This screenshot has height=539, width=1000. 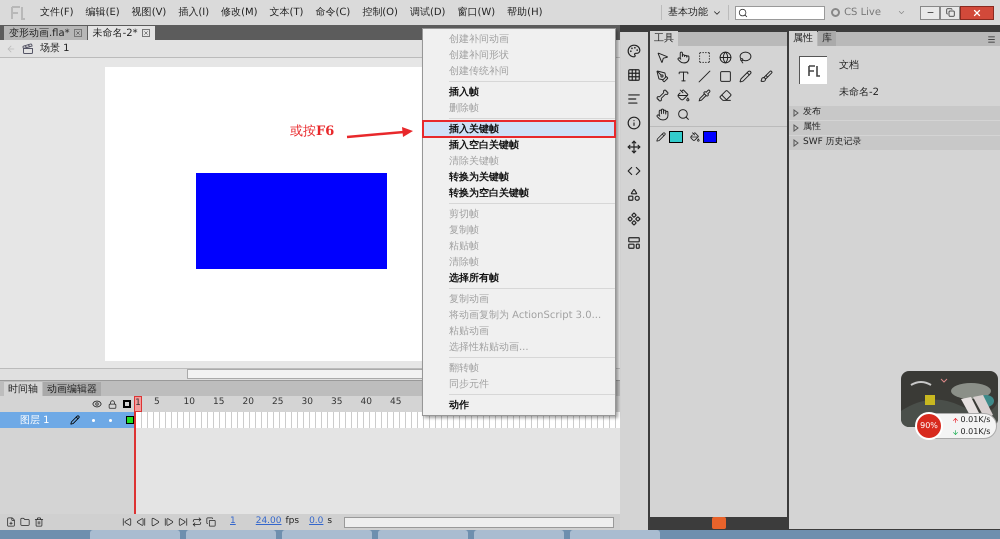 What do you see at coordinates (803, 38) in the screenshot?
I see `panel-tab: 属性` at bounding box center [803, 38].